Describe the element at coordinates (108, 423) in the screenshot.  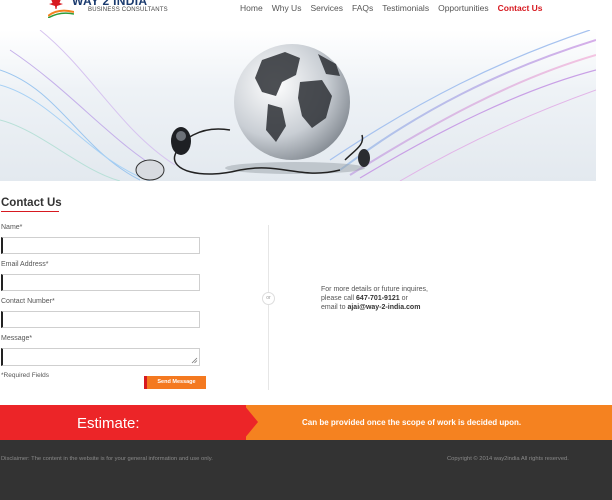
I see `estimate-title: Estimate:` at that location.